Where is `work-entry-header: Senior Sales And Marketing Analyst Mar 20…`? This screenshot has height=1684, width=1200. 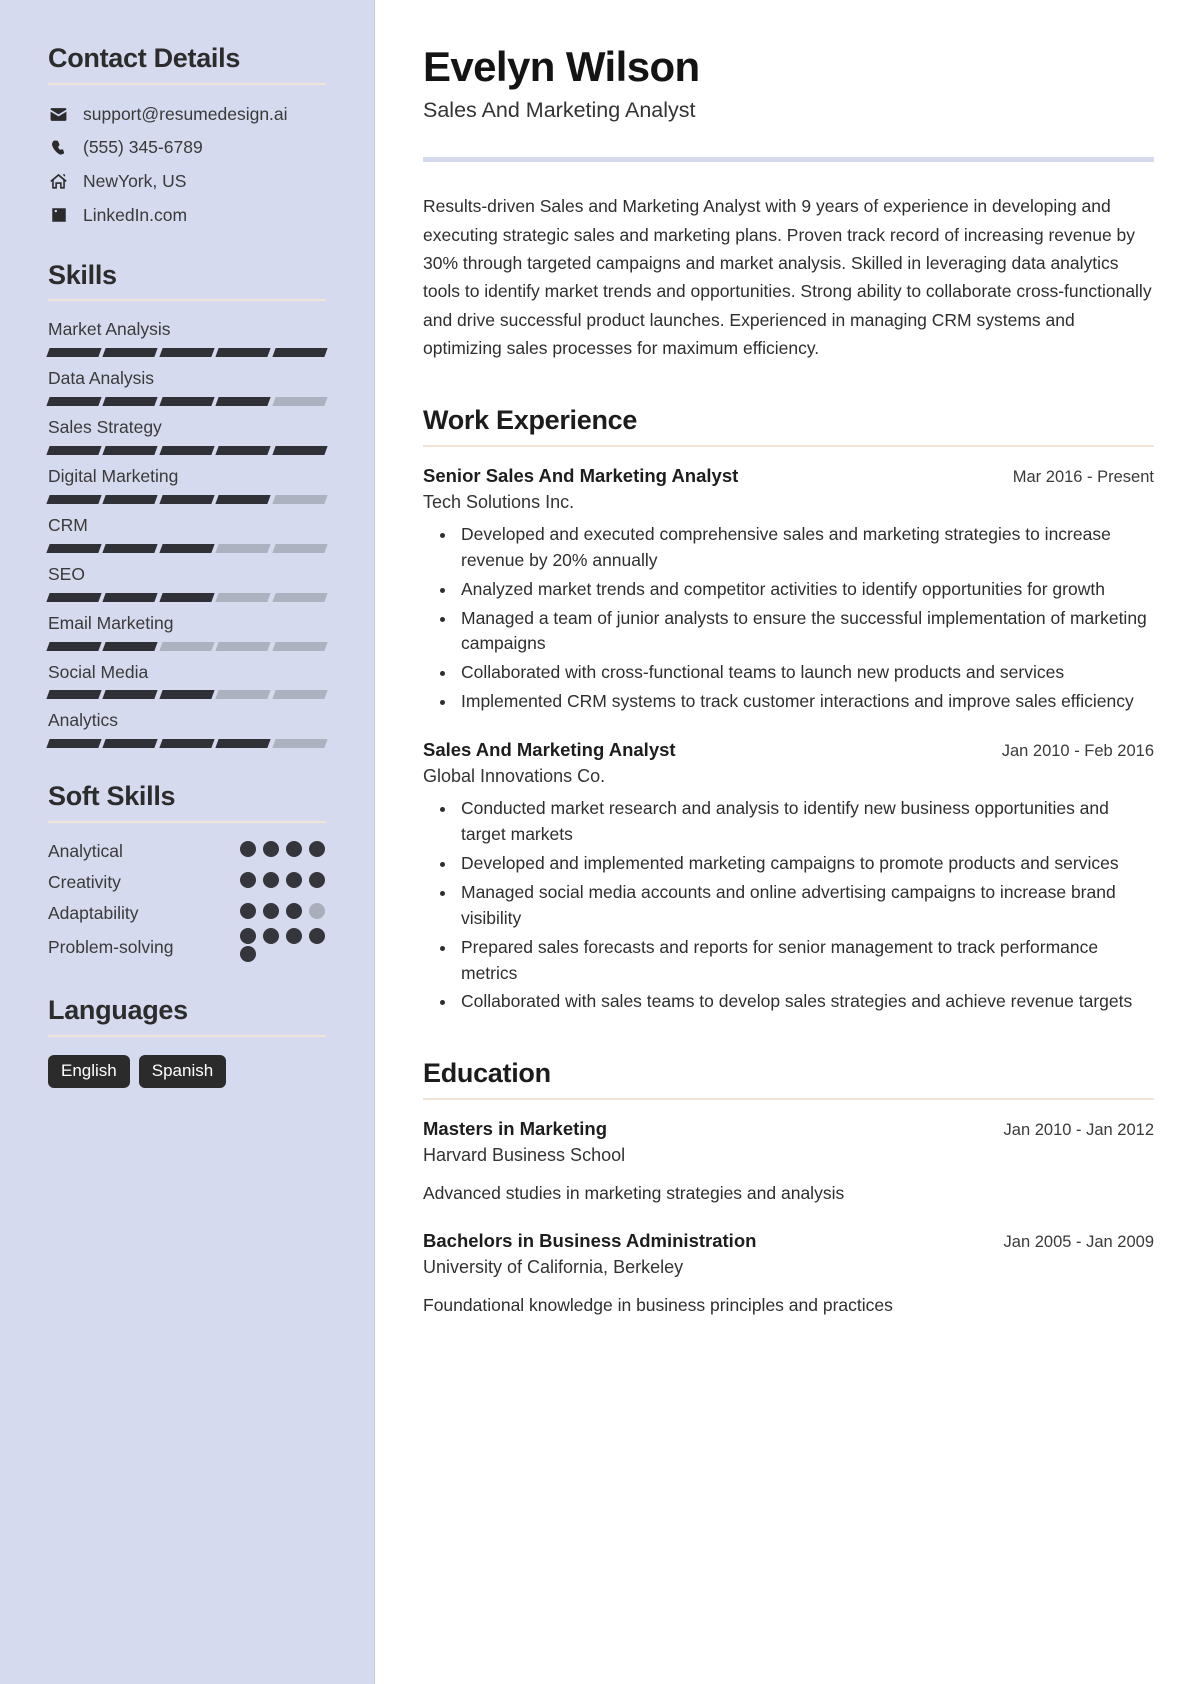 work-entry-header: Senior Sales And Marketing Analyst Mar 20… is located at coordinates (788, 476).